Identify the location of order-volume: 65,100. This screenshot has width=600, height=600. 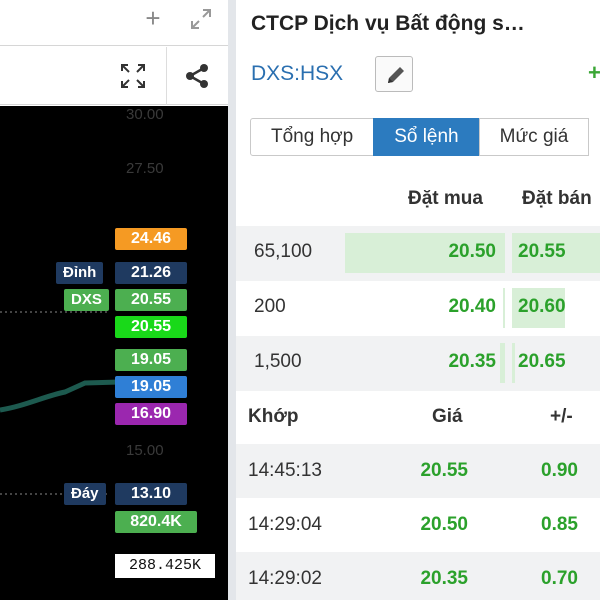
(283, 251).